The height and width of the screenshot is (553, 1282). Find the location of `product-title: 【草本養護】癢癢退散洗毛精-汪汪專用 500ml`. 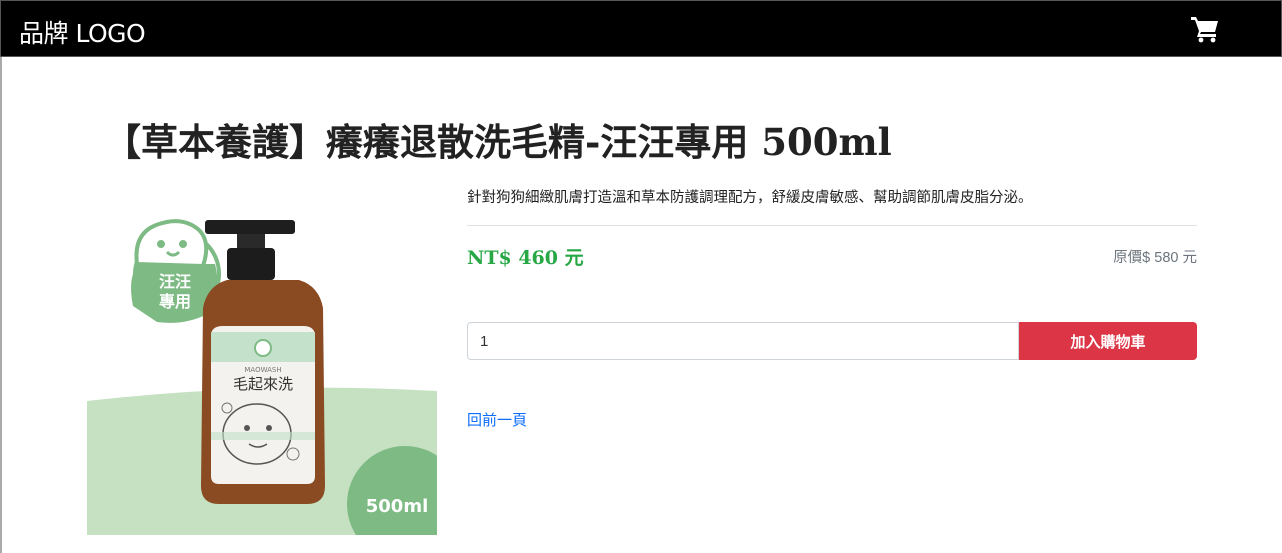

product-title: 【草本養護】癢癢退散洗毛精-汪汪專用 500ml is located at coordinates (498, 142).